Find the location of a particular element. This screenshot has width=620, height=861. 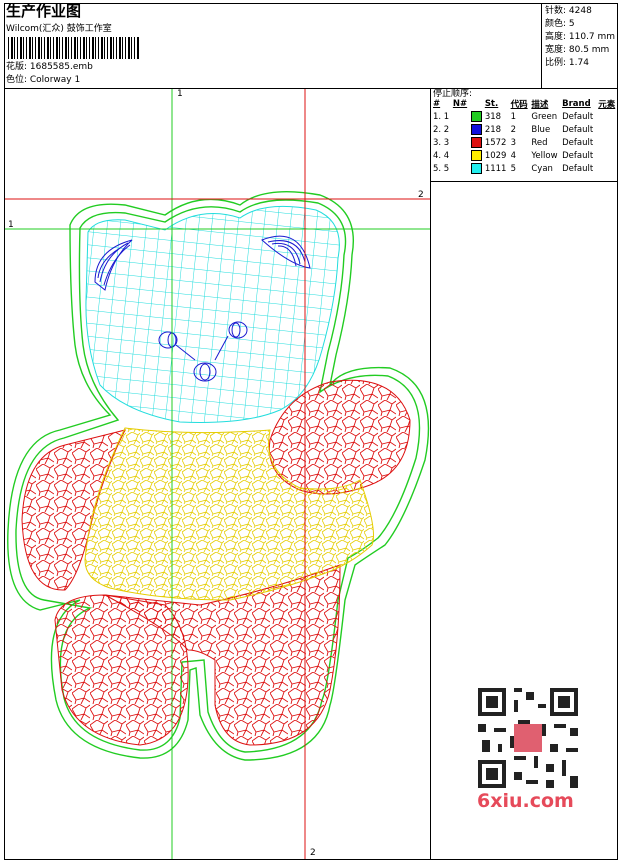

row-code: 1 is located at coordinates (513, 116).